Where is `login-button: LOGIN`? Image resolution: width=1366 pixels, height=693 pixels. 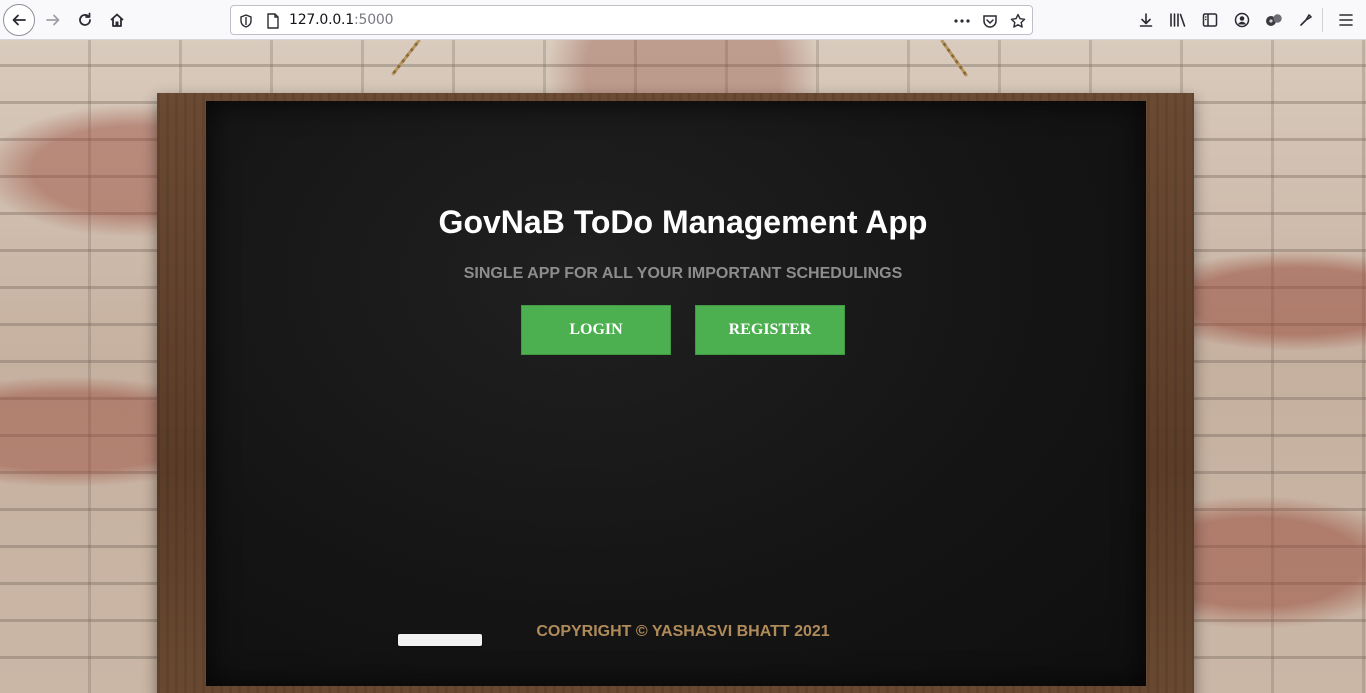 login-button: LOGIN is located at coordinates (596, 330).